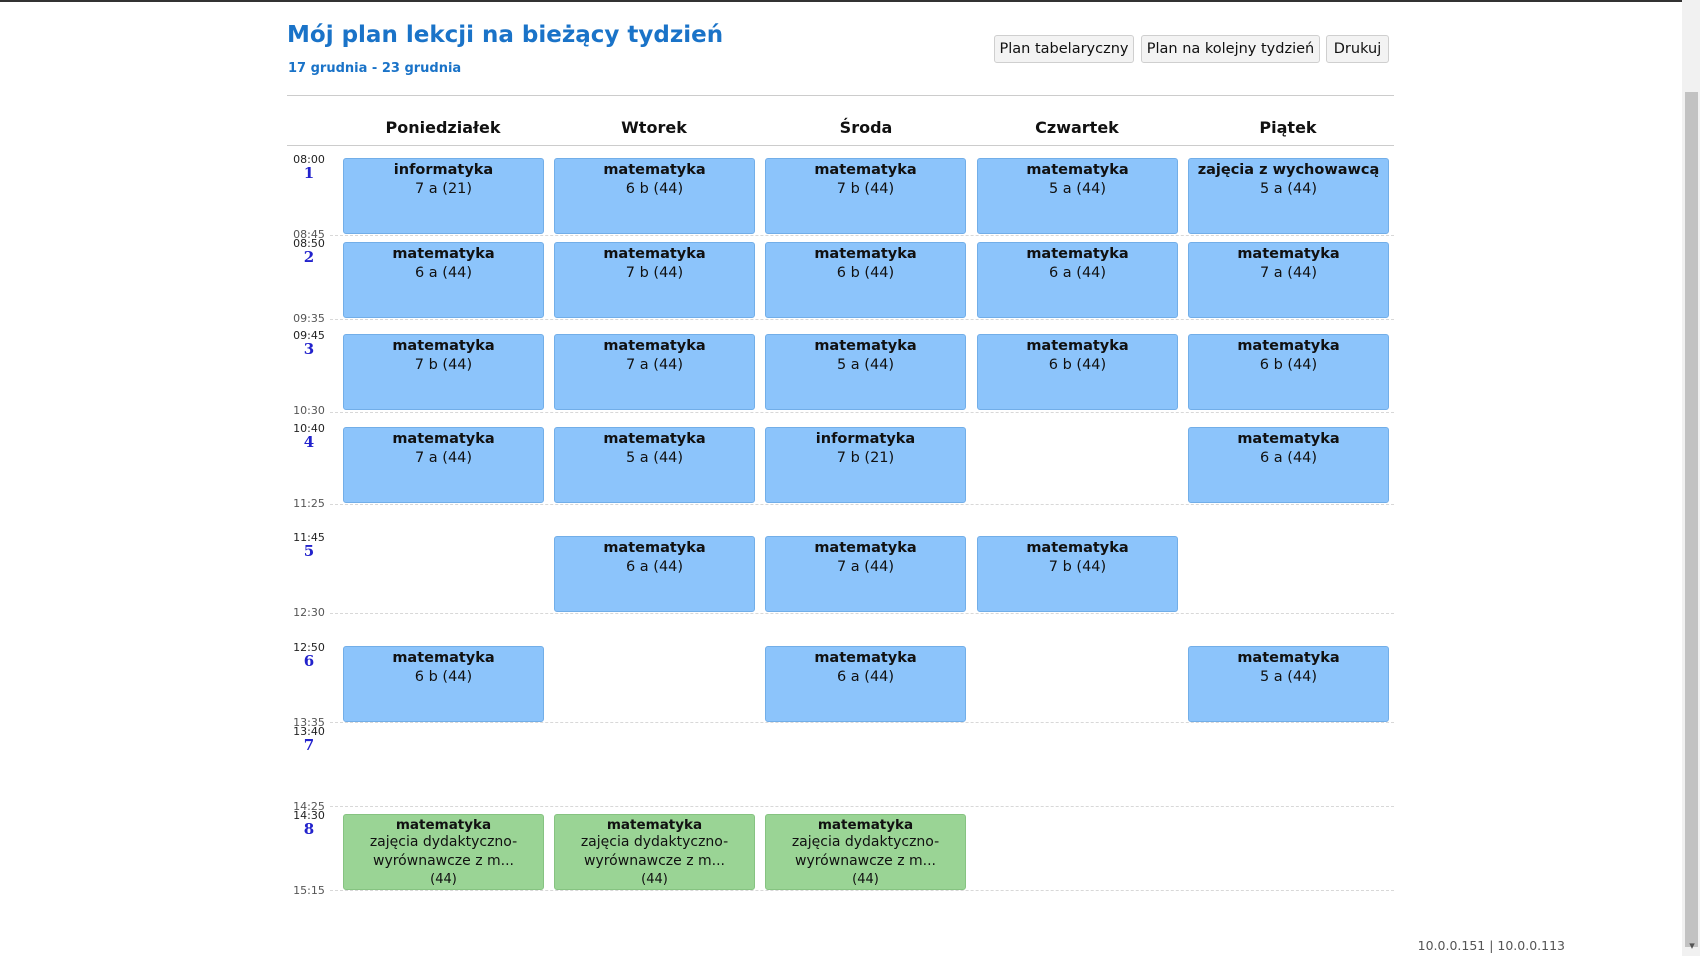 Image resolution: width=1700 pixels, height=956 pixels. Describe the element at coordinates (1357, 49) in the screenshot. I see `print-button: Drukuj` at that location.